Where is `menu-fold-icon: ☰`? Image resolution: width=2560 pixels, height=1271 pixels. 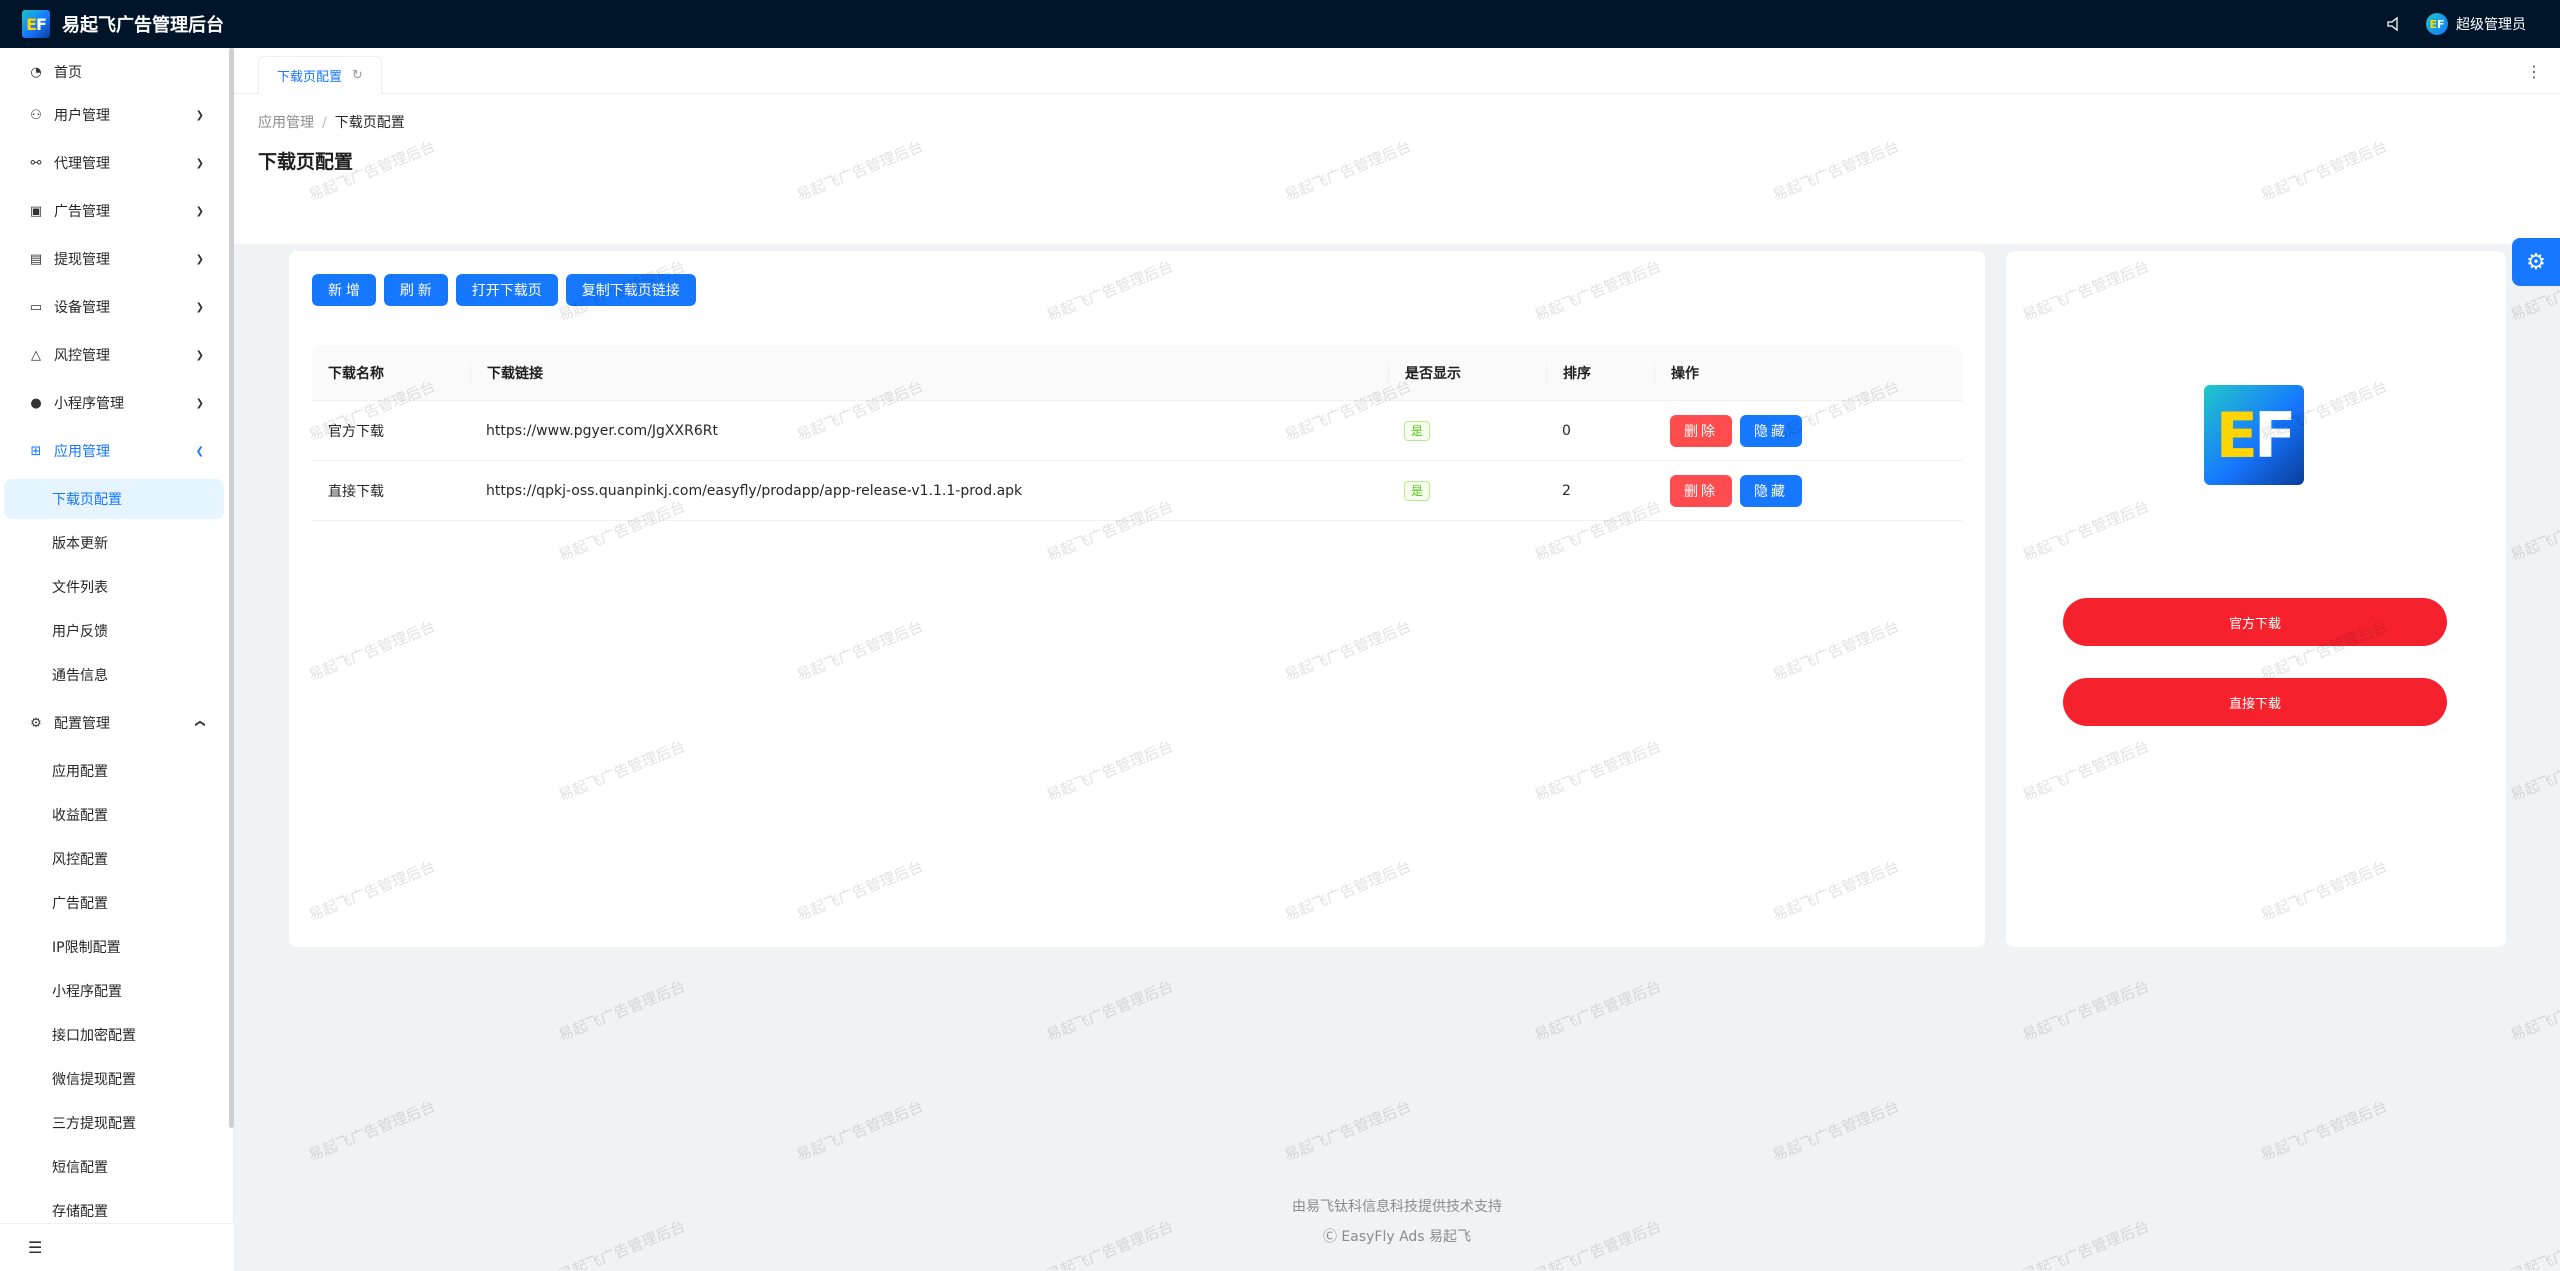 menu-fold-icon: ☰ is located at coordinates (35, 1247).